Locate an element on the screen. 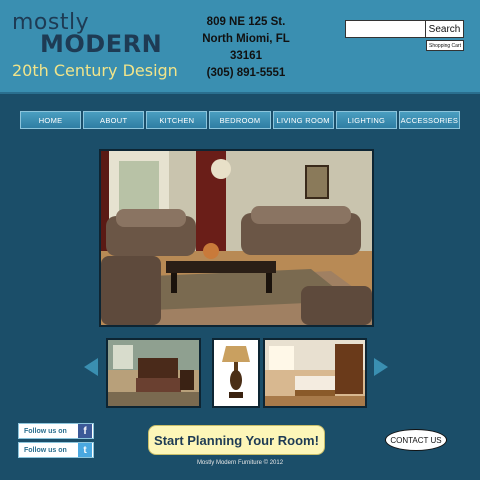 Image resolution: width=480 pixels, height=480 pixels. logo-modern: MODERN is located at coordinates (101, 44).